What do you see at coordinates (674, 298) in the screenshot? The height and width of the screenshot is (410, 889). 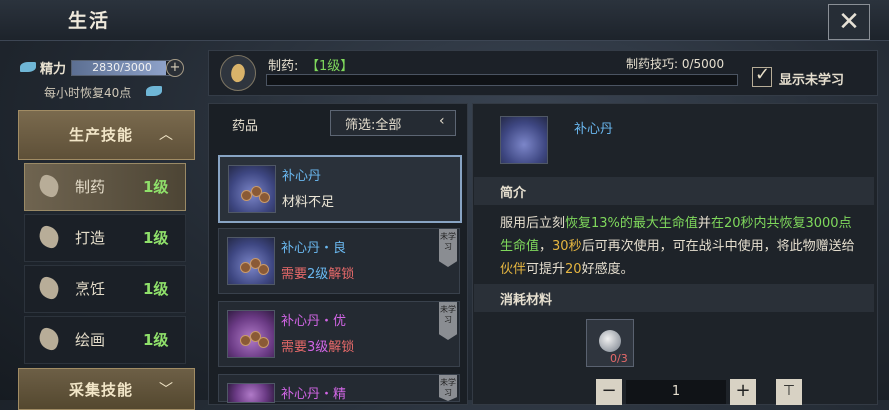 I see `materials-header: 消耗材料` at bounding box center [674, 298].